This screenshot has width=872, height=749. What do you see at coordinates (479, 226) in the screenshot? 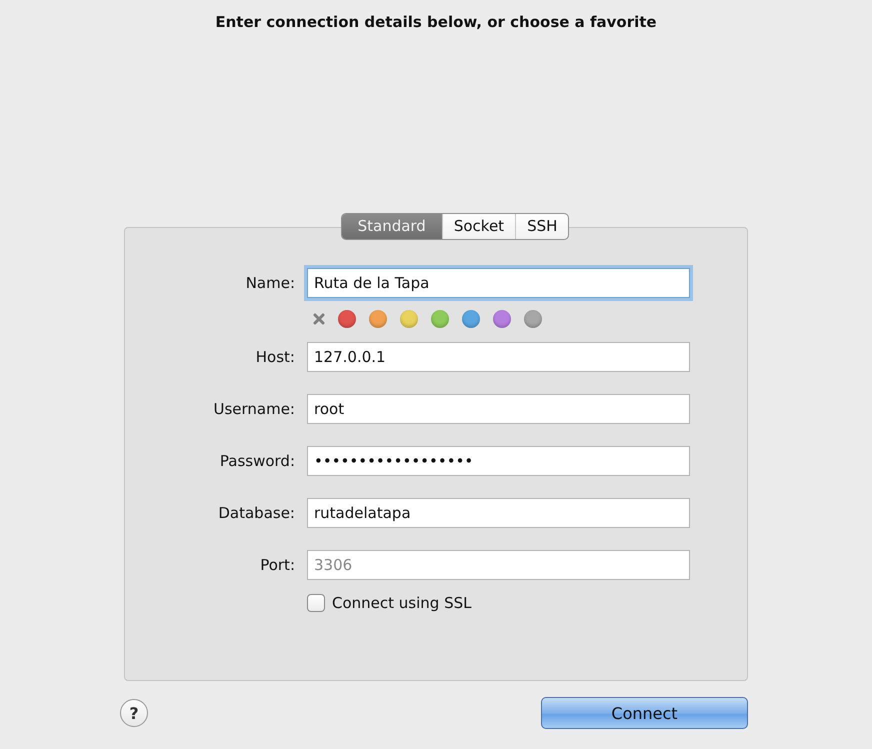
I see `tab: Socket` at bounding box center [479, 226].